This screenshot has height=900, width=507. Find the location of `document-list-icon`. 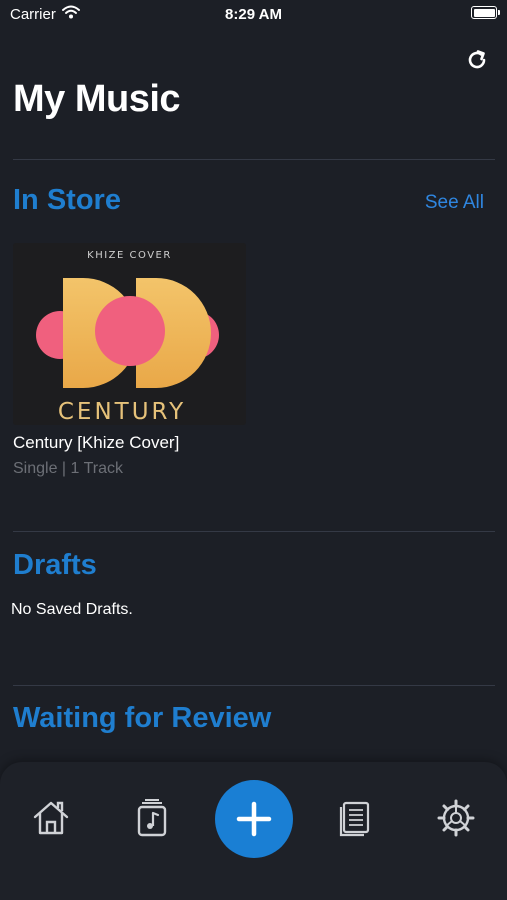

document-list-icon is located at coordinates (355, 818).